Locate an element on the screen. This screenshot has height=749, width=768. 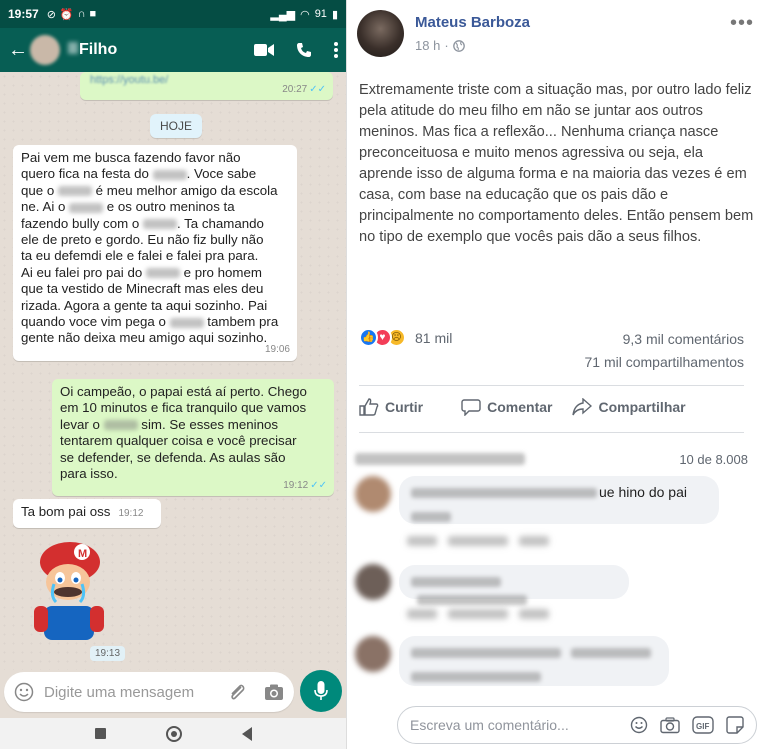
message-line: fazendo bully com o . Ta chamando is located at coordinates (142, 223).